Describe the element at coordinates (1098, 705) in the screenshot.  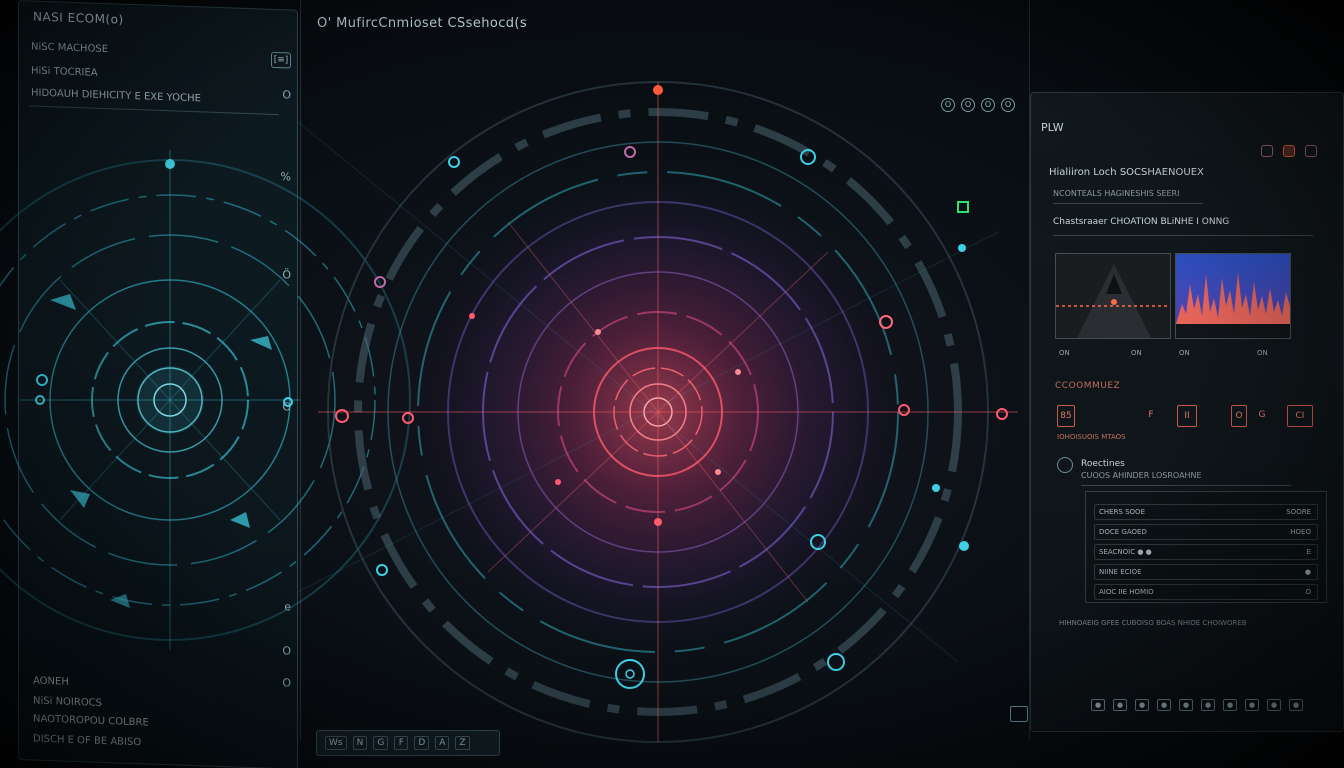
I see `tool-icon-0: ●` at that location.